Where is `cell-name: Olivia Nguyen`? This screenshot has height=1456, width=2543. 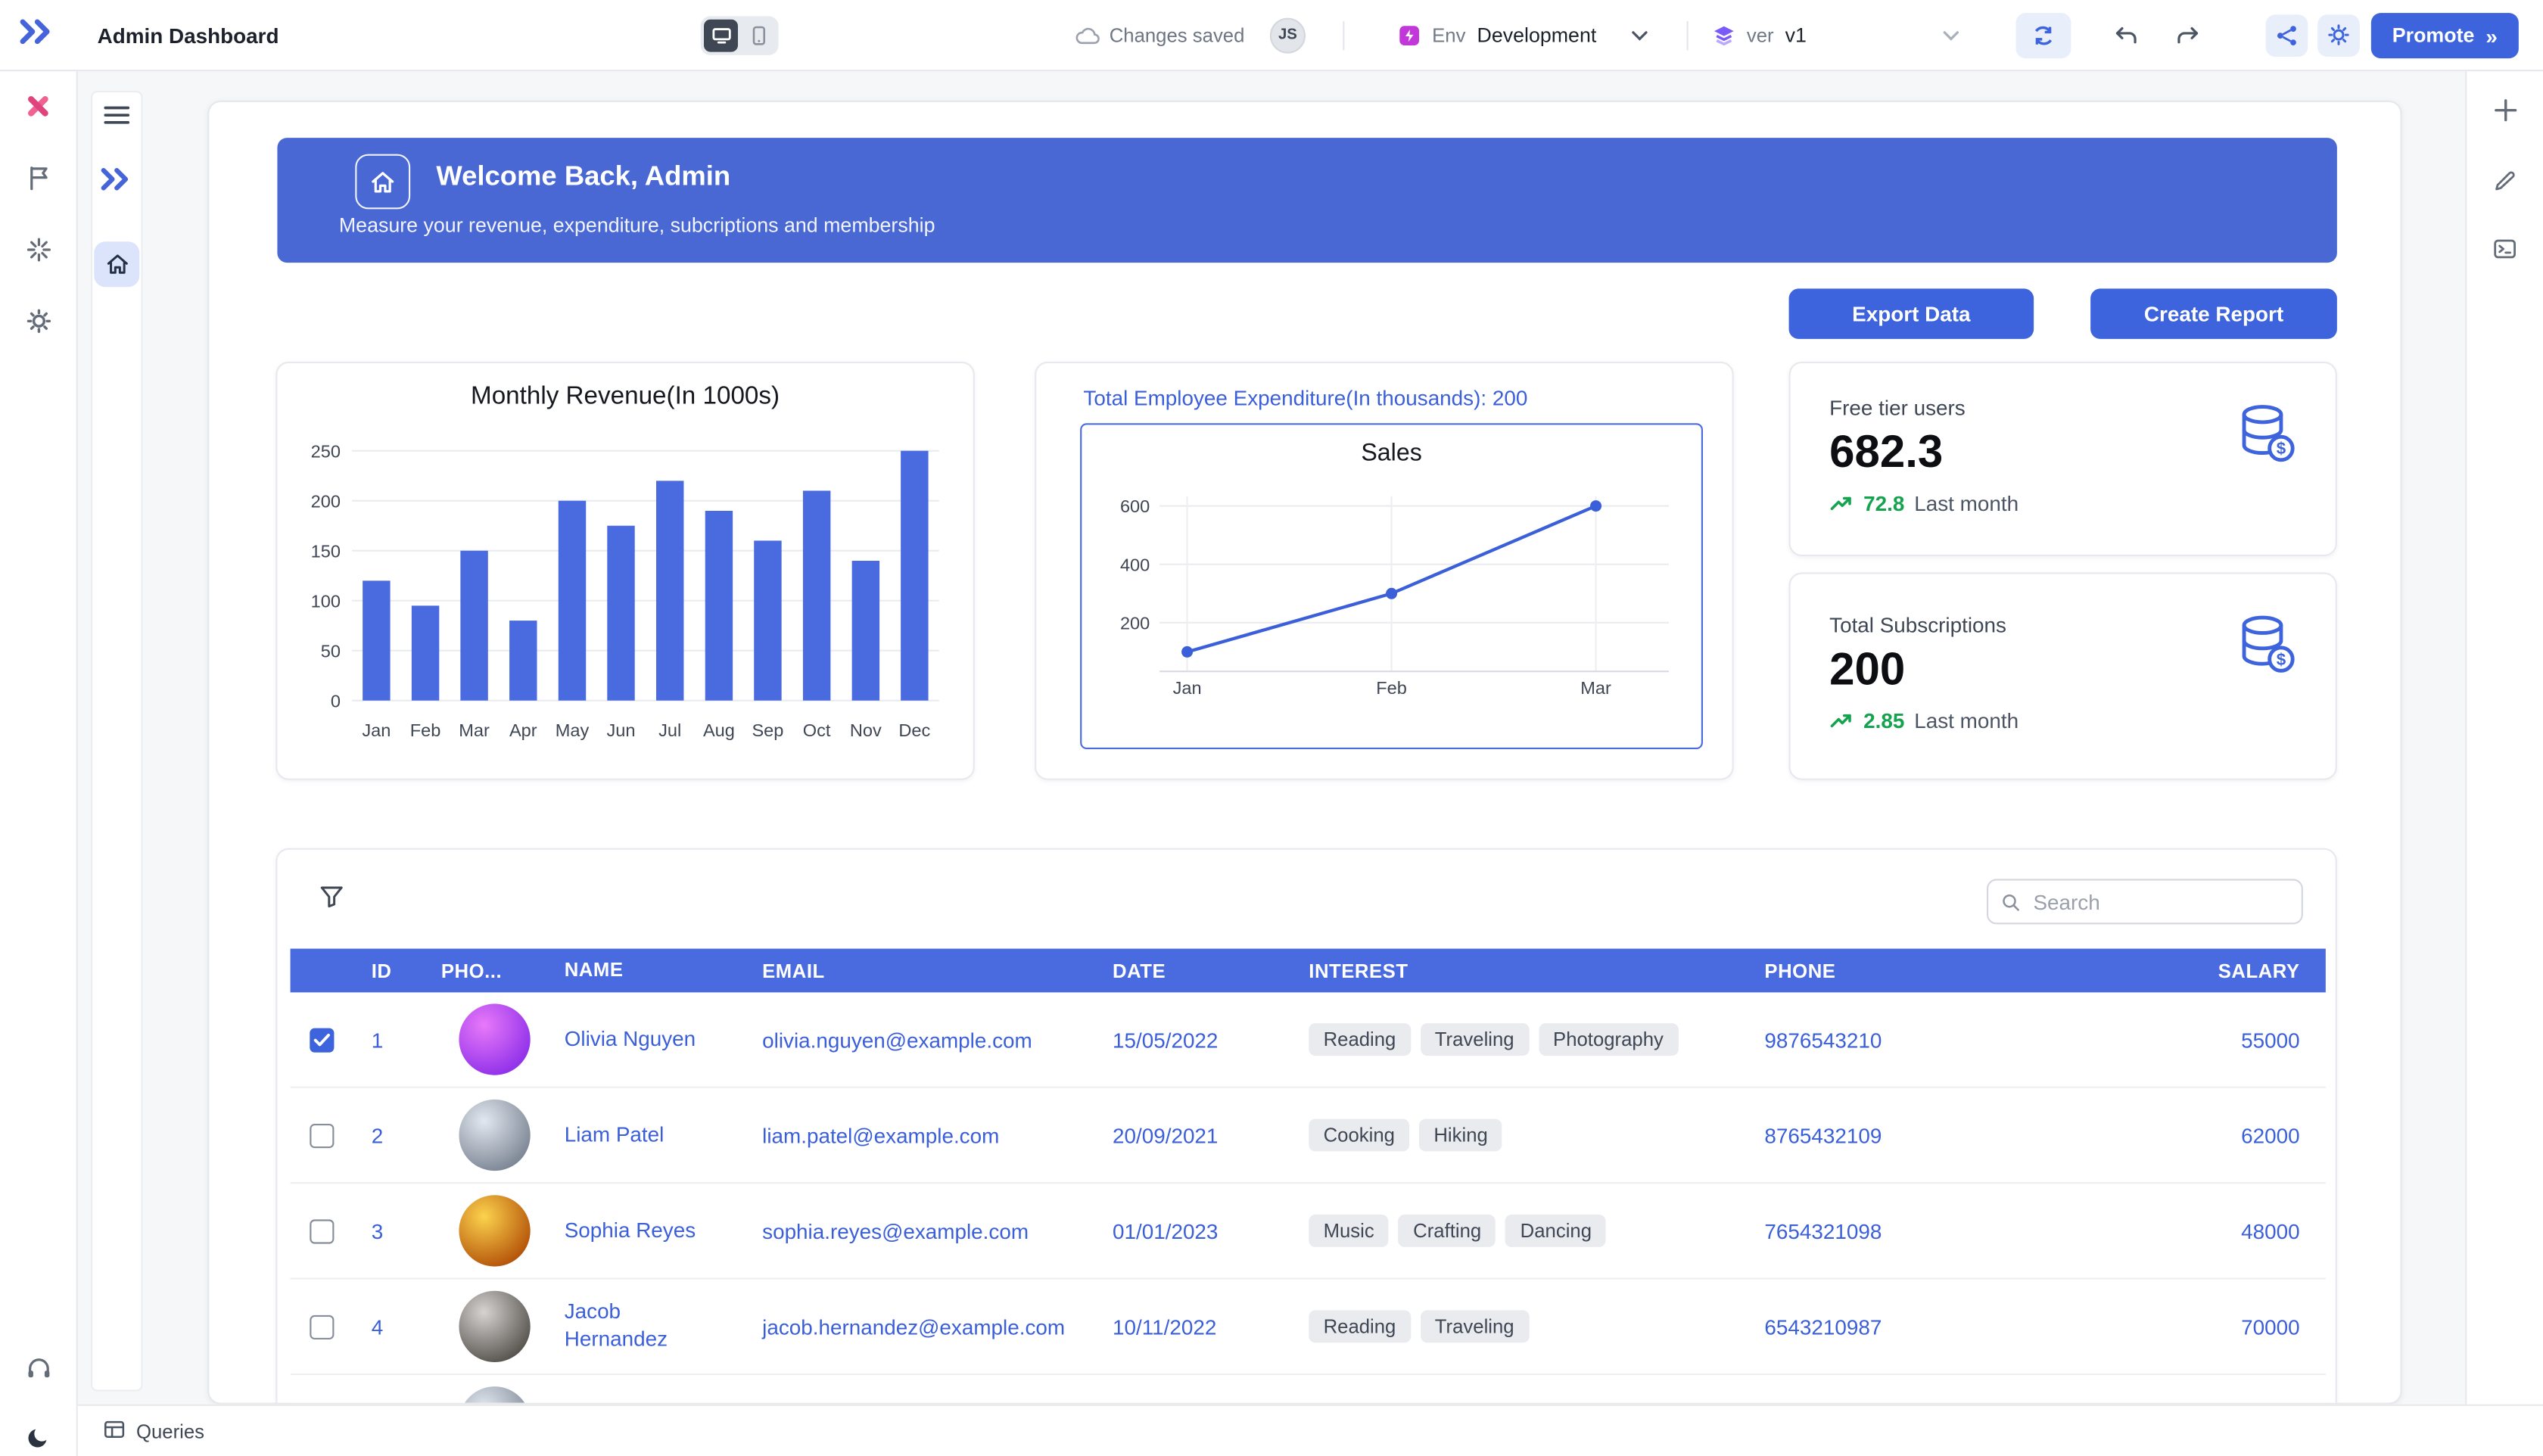
cell-name: Olivia Nguyen is located at coordinates (646, 1039).